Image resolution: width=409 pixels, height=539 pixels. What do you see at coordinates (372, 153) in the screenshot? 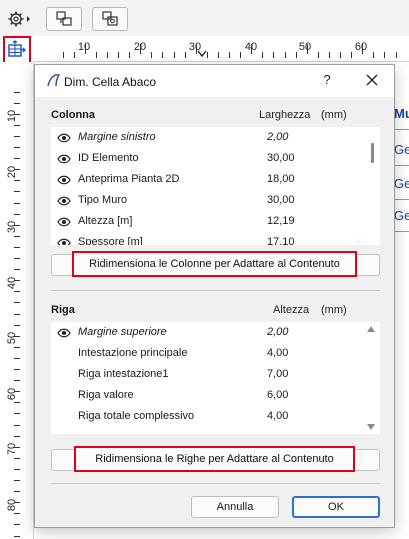
I see `scrollbar-thumb` at bounding box center [372, 153].